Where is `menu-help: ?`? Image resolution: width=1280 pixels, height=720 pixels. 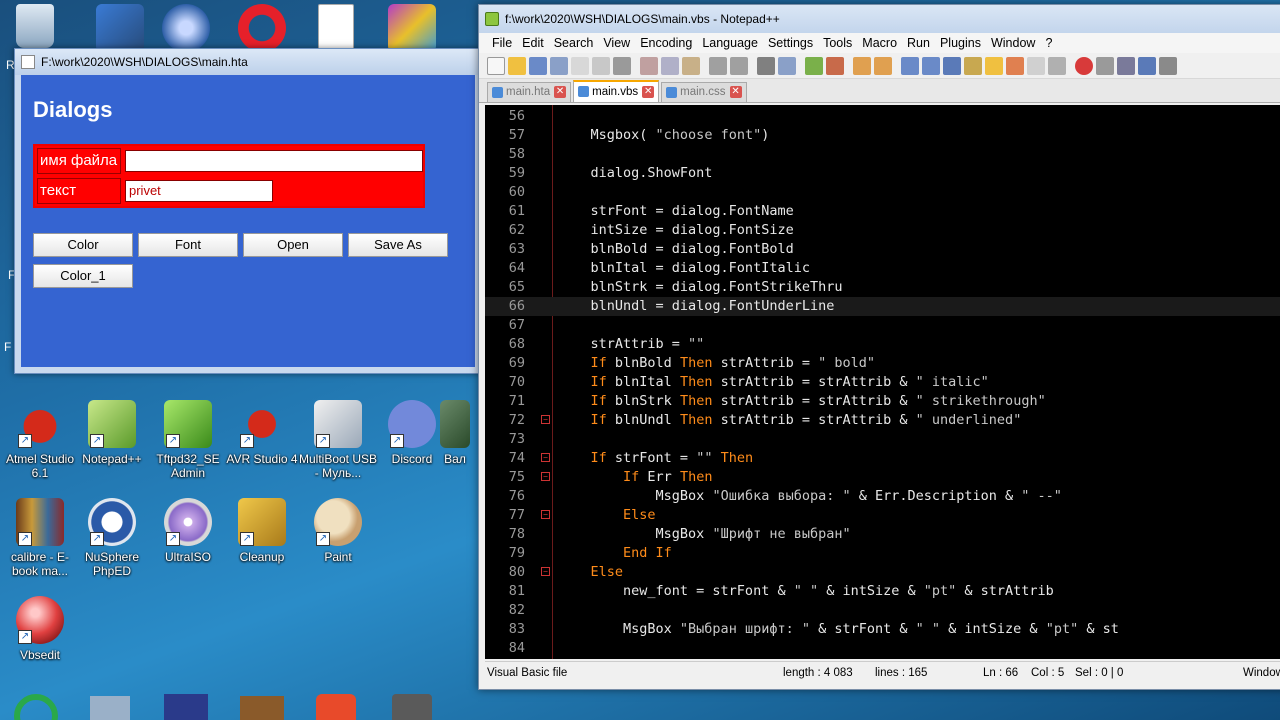
menu-help: ? is located at coordinates (1048, 43).